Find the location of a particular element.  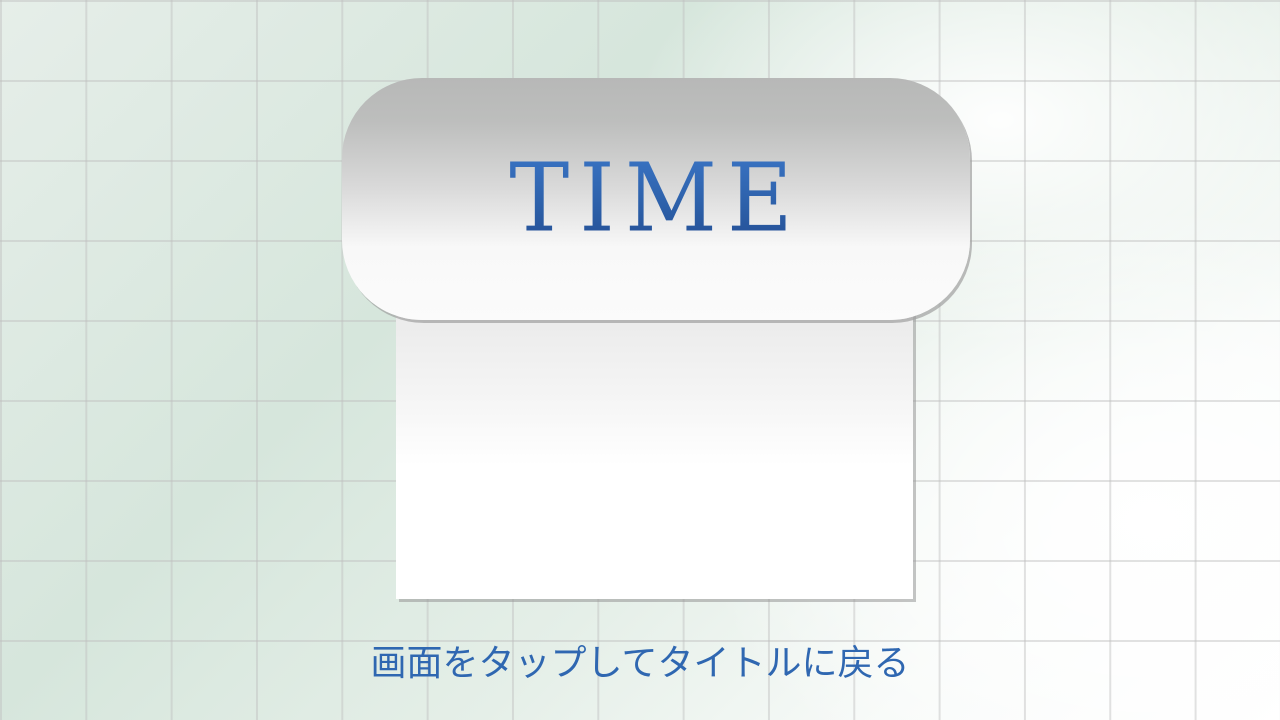

page-title: TIME is located at coordinates (656, 198).